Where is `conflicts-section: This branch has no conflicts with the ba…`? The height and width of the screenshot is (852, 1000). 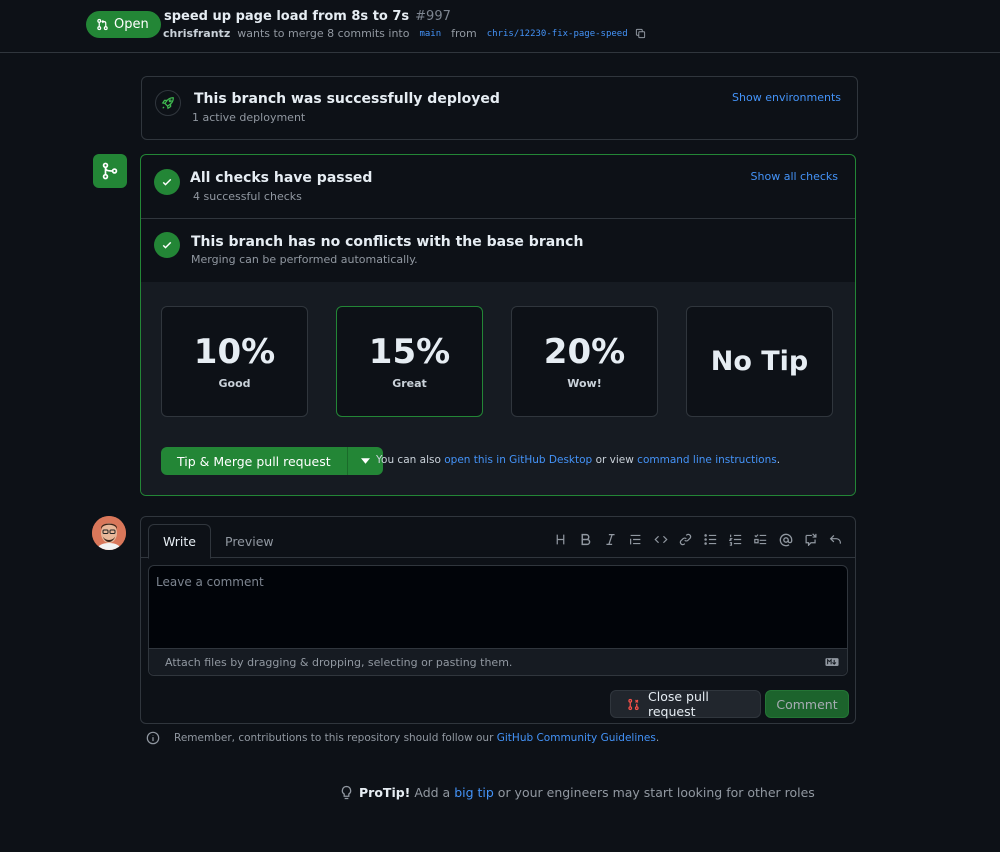
conflicts-section: This branch has no conflicts with the ba… is located at coordinates (498, 251).